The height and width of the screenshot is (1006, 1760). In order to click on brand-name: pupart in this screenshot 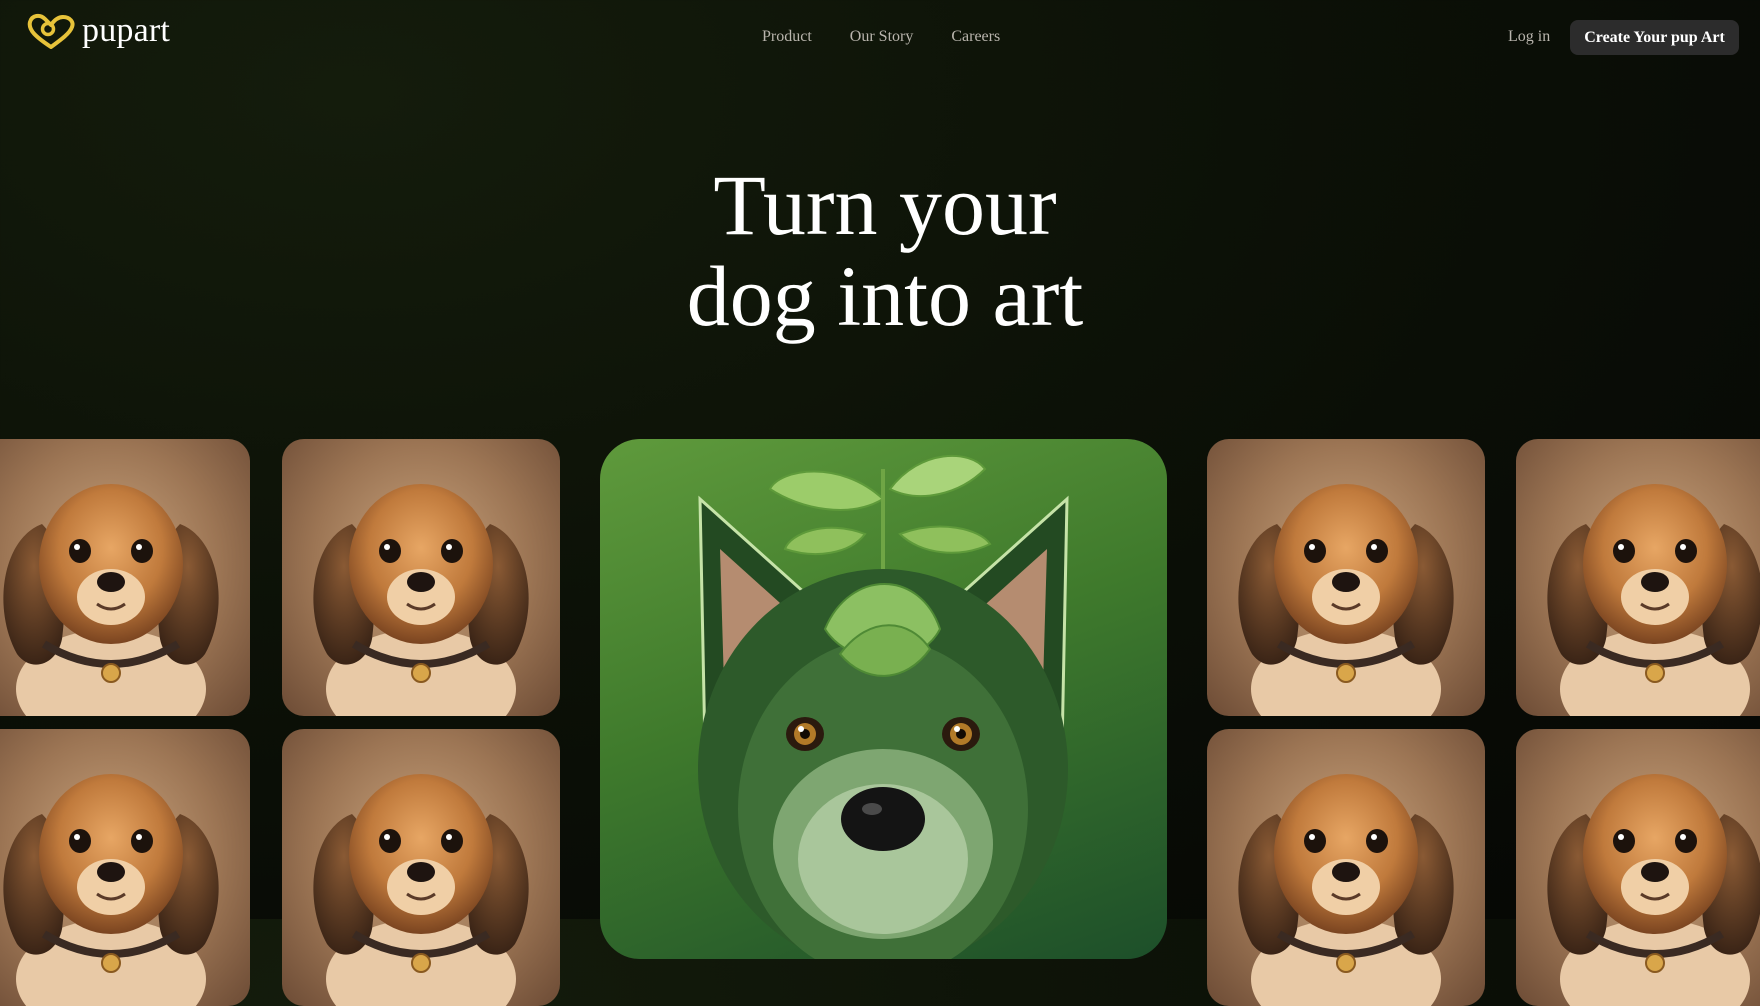, I will do `click(126, 30)`.